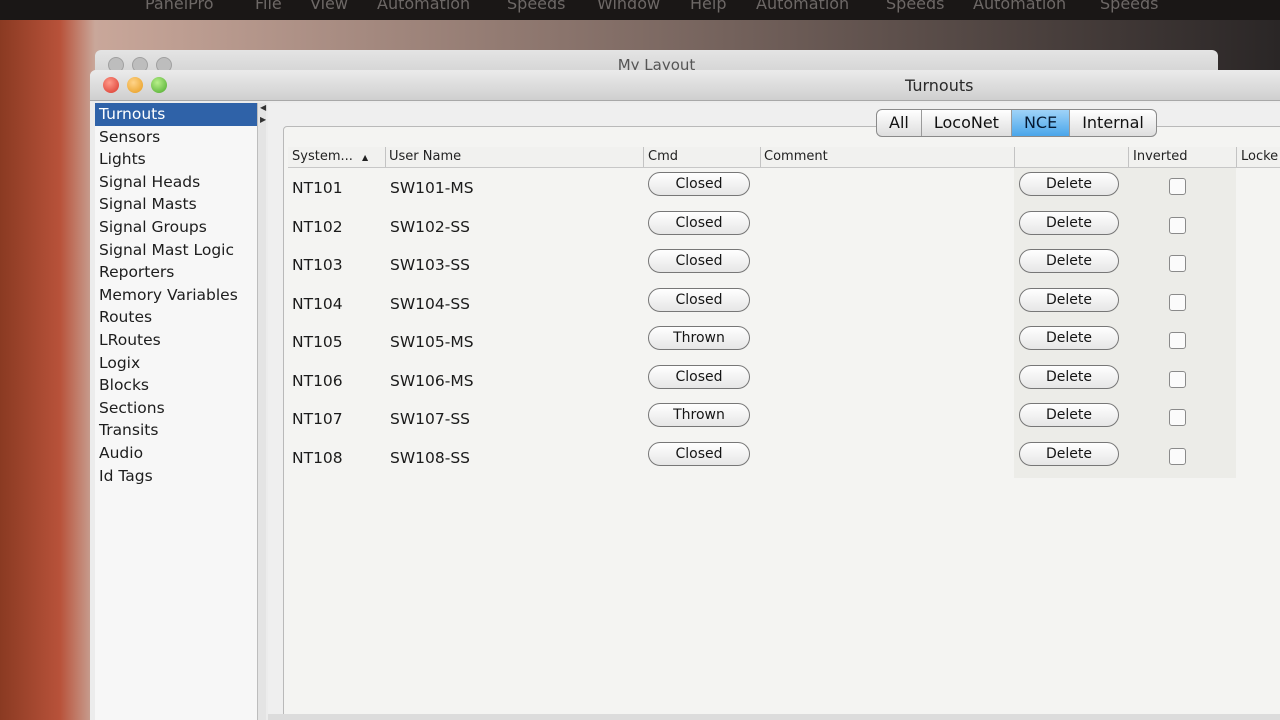 The image size is (1280, 720). What do you see at coordinates (899, 123) in the screenshot?
I see `tab-all: All` at bounding box center [899, 123].